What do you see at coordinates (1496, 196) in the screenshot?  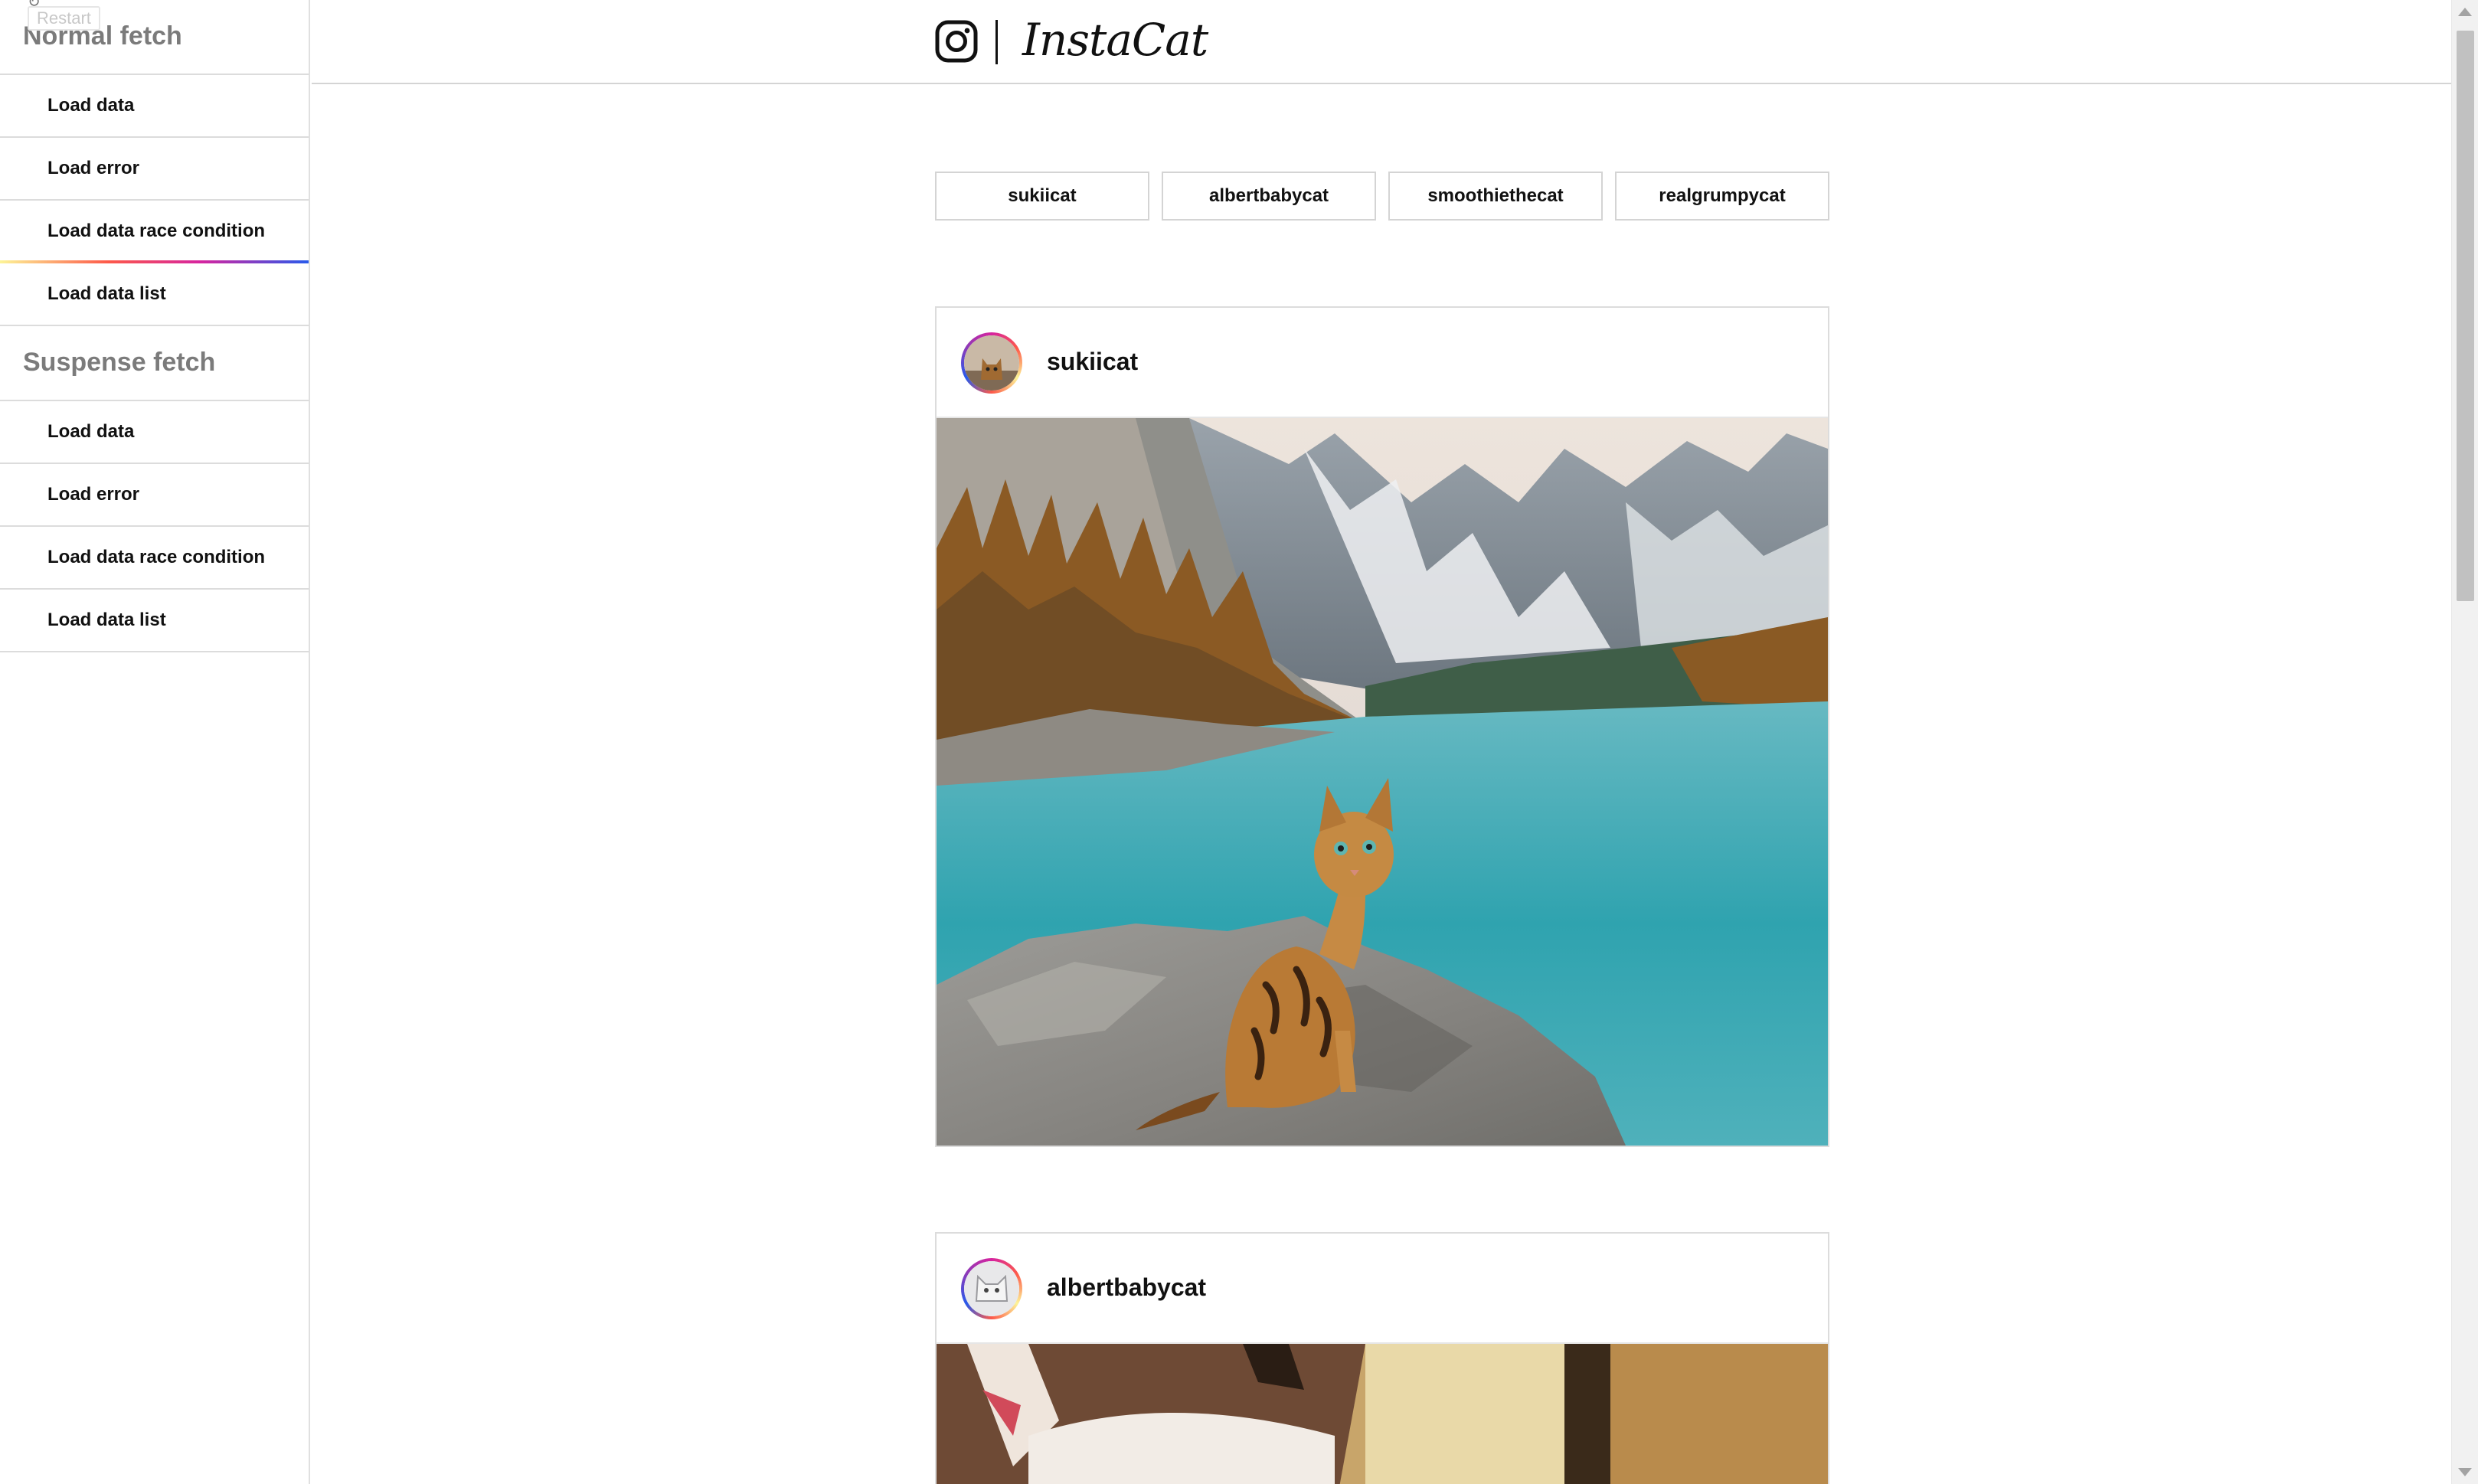 I see `filter-button-smoothiethecat: smoothiethecat` at bounding box center [1496, 196].